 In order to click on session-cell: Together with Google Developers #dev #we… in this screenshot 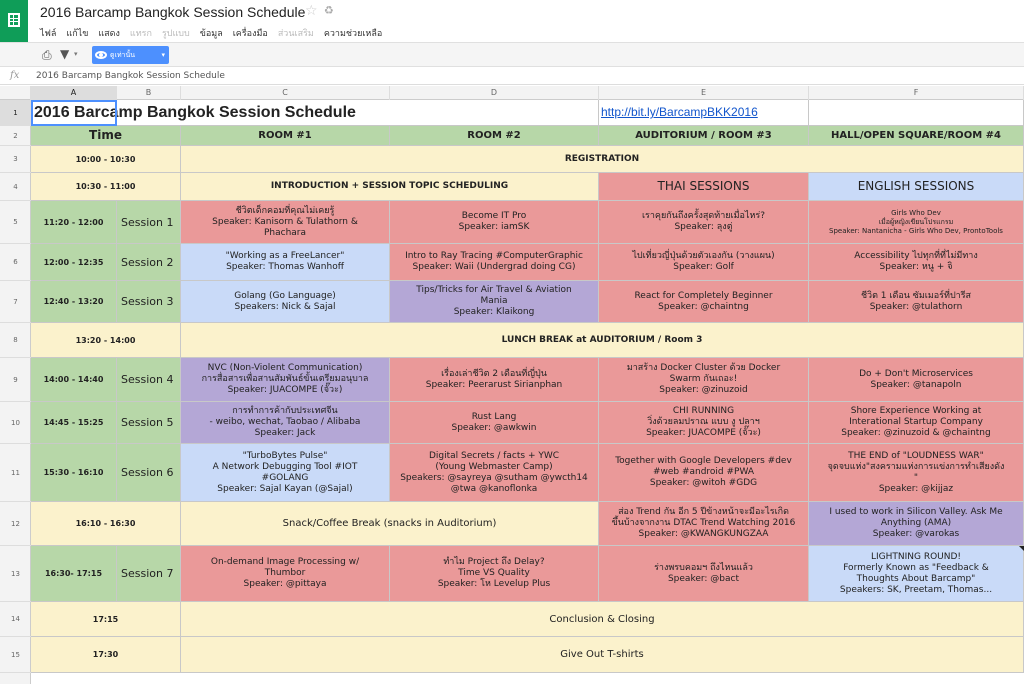, I will do `click(704, 473)`.